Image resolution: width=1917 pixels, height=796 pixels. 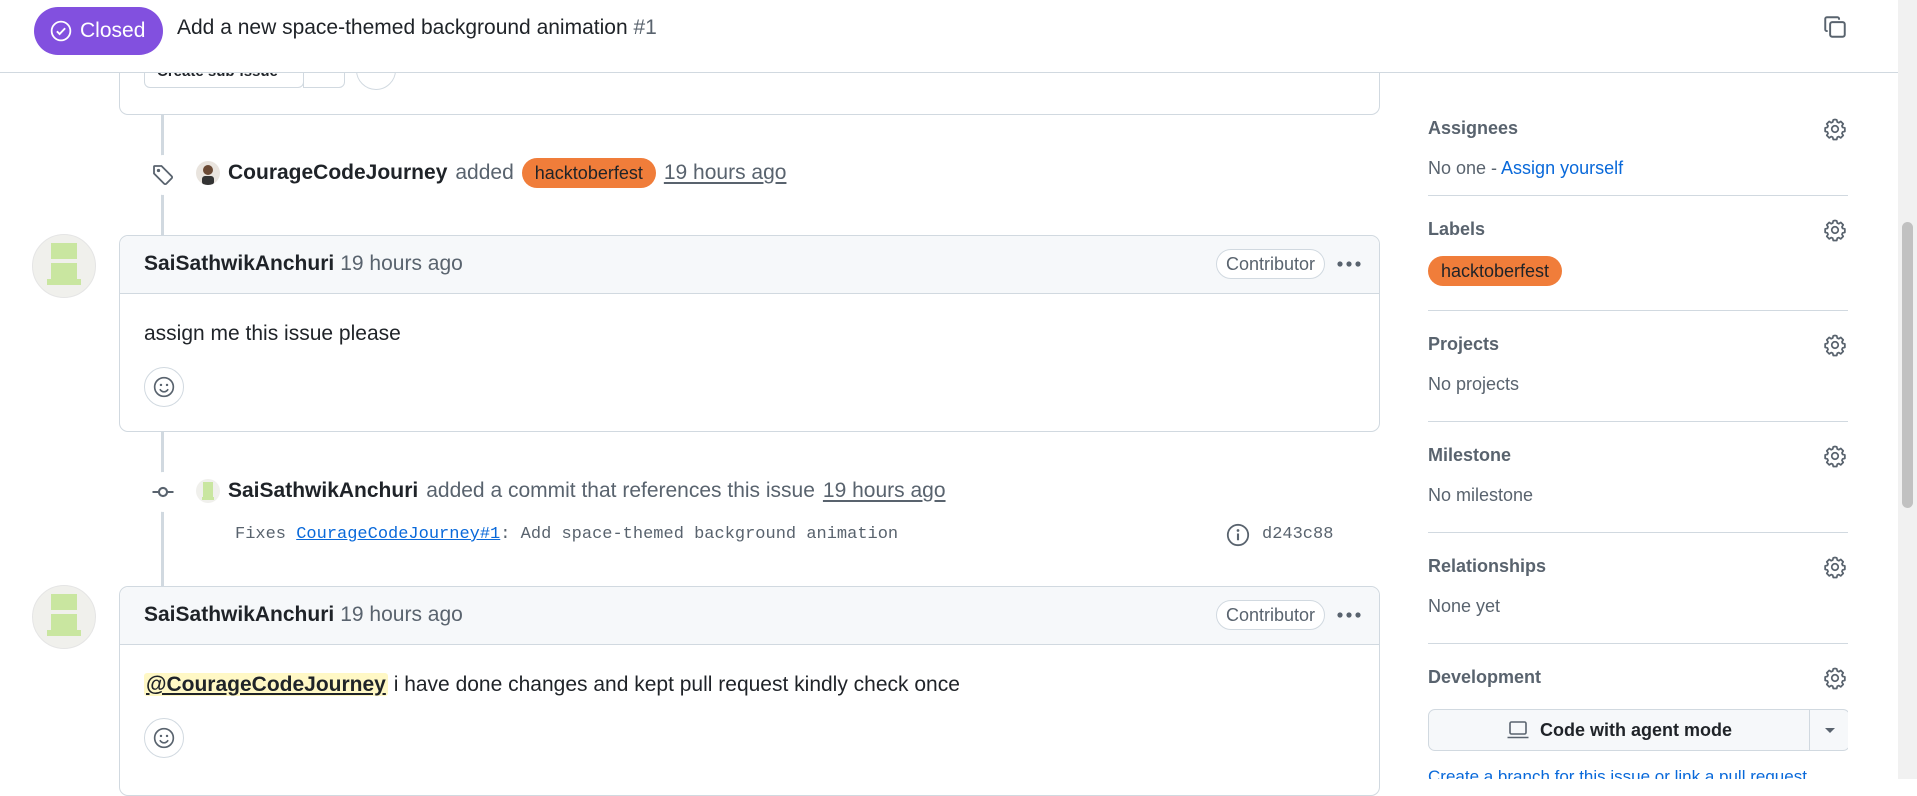 What do you see at coordinates (163, 492) in the screenshot?
I see `commit-icon` at bounding box center [163, 492].